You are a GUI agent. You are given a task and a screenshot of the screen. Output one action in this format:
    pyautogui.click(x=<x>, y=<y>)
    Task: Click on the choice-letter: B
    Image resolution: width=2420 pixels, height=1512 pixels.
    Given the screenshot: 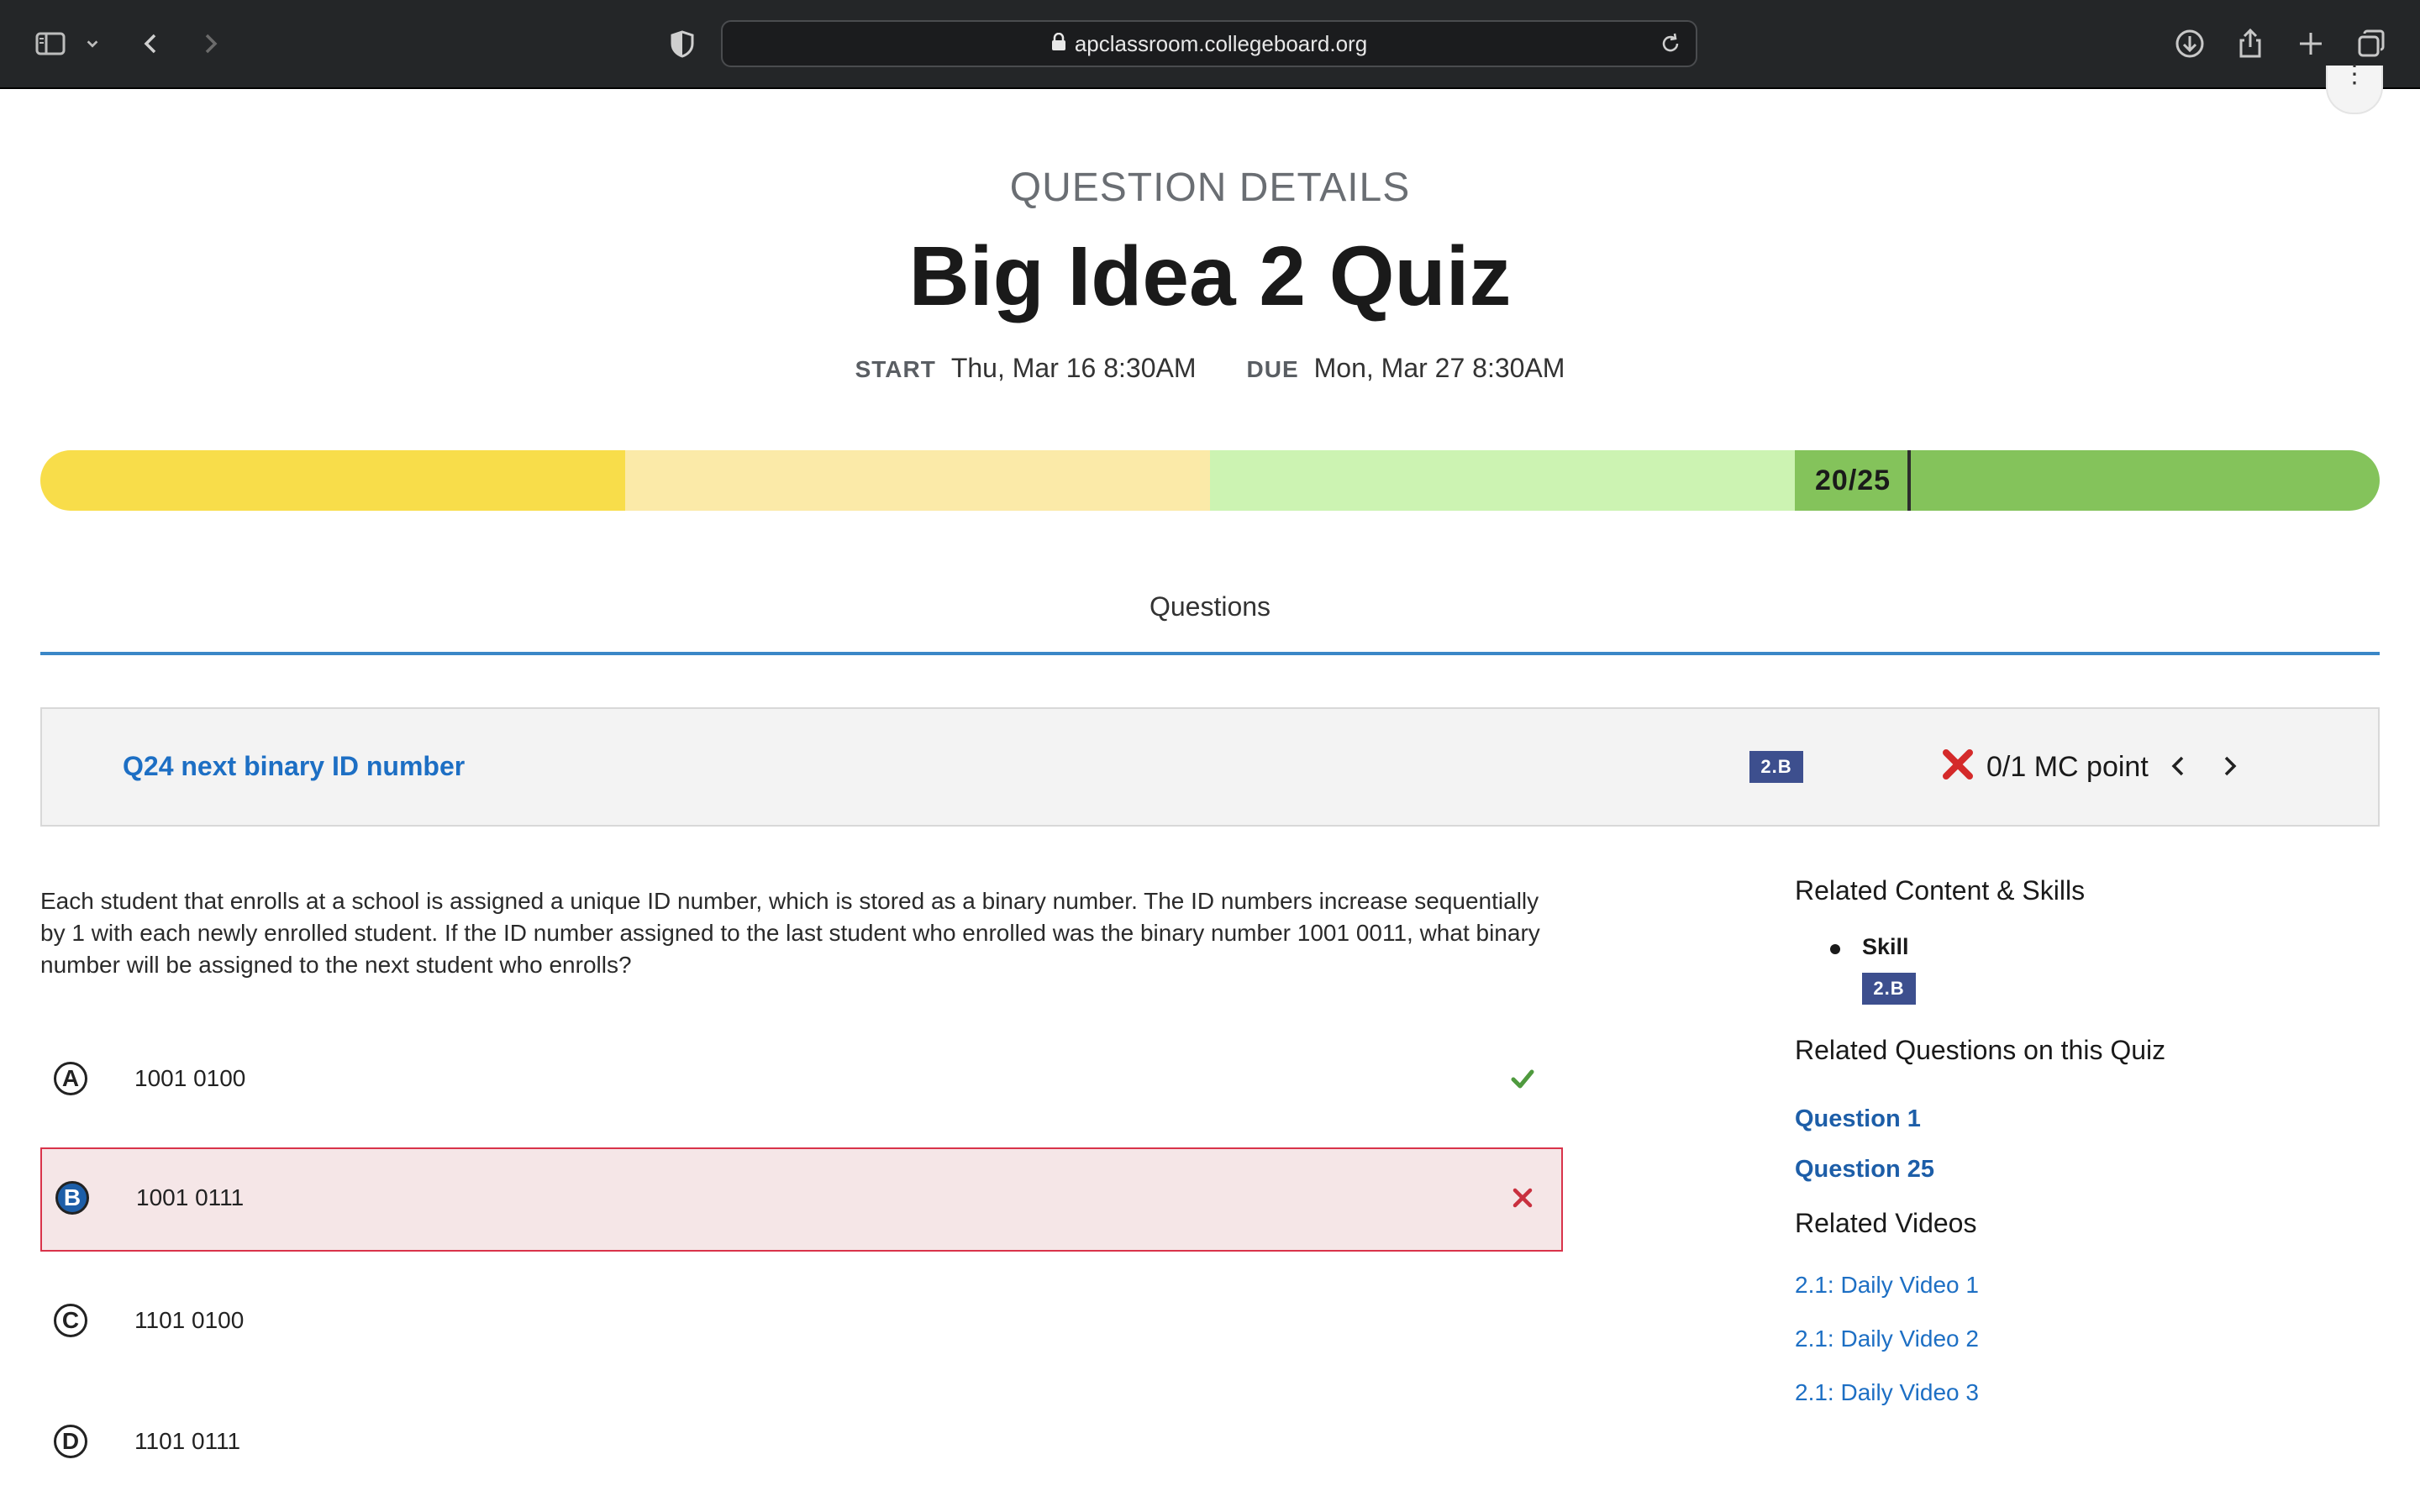 What is the action you would take?
    pyautogui.click(x=72, y=1198)
    